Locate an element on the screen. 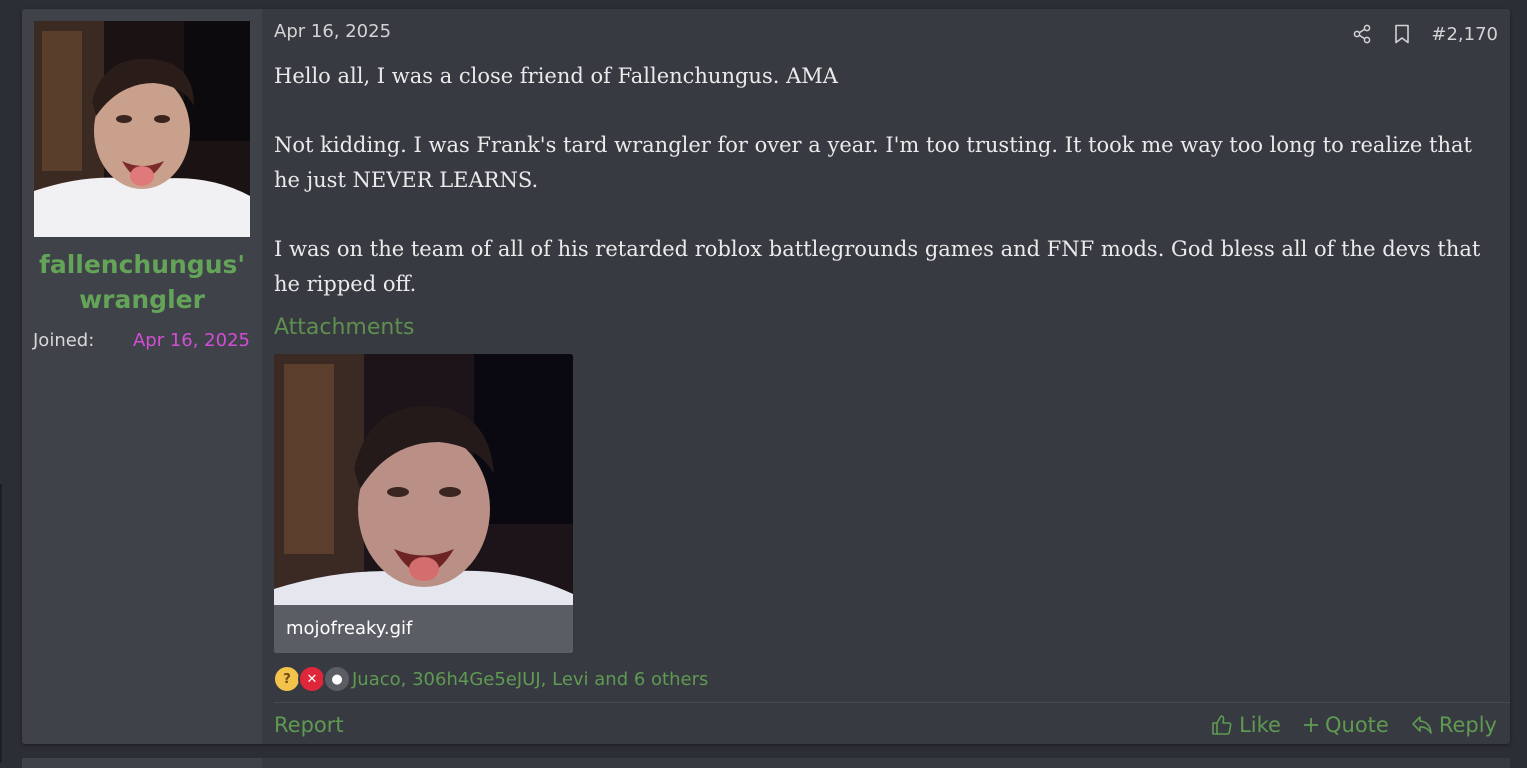 Image resolution: width=1527 pixels, height=768 pixels. report-link: Report is located at coordinates (309, 725).